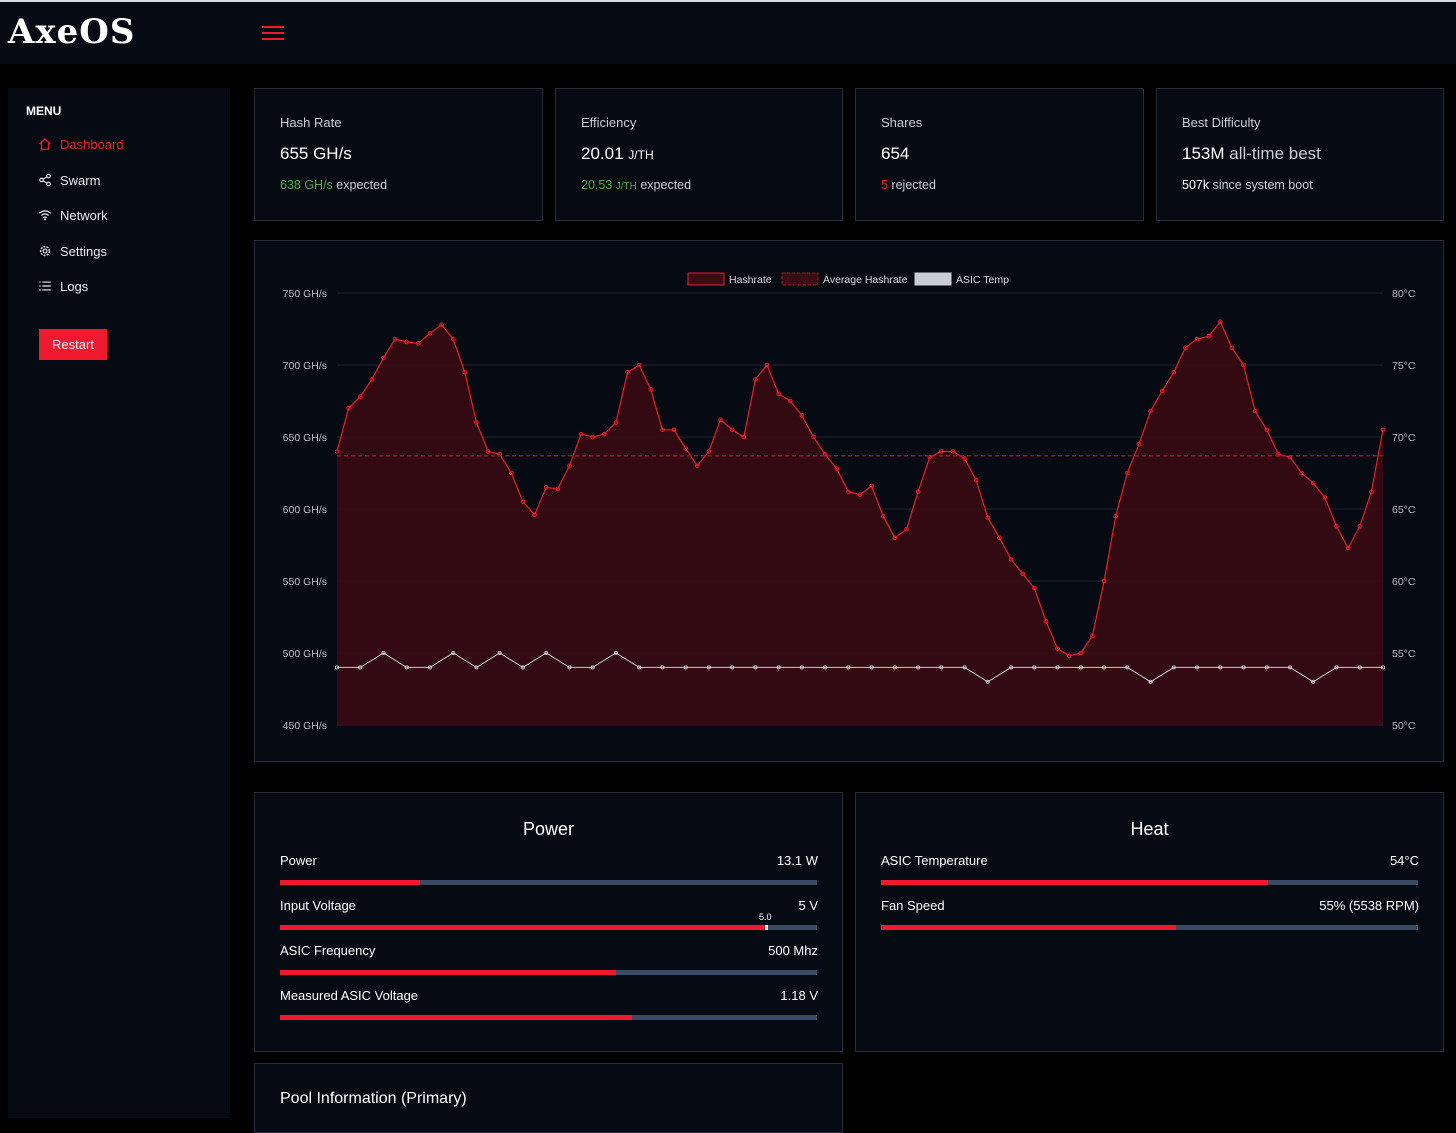 Image resolution: width=1456 pixels, height=1133 pixels. Describe the element at coordinates (45, 251) in the screenshot. I see `gear-icon` at that location.